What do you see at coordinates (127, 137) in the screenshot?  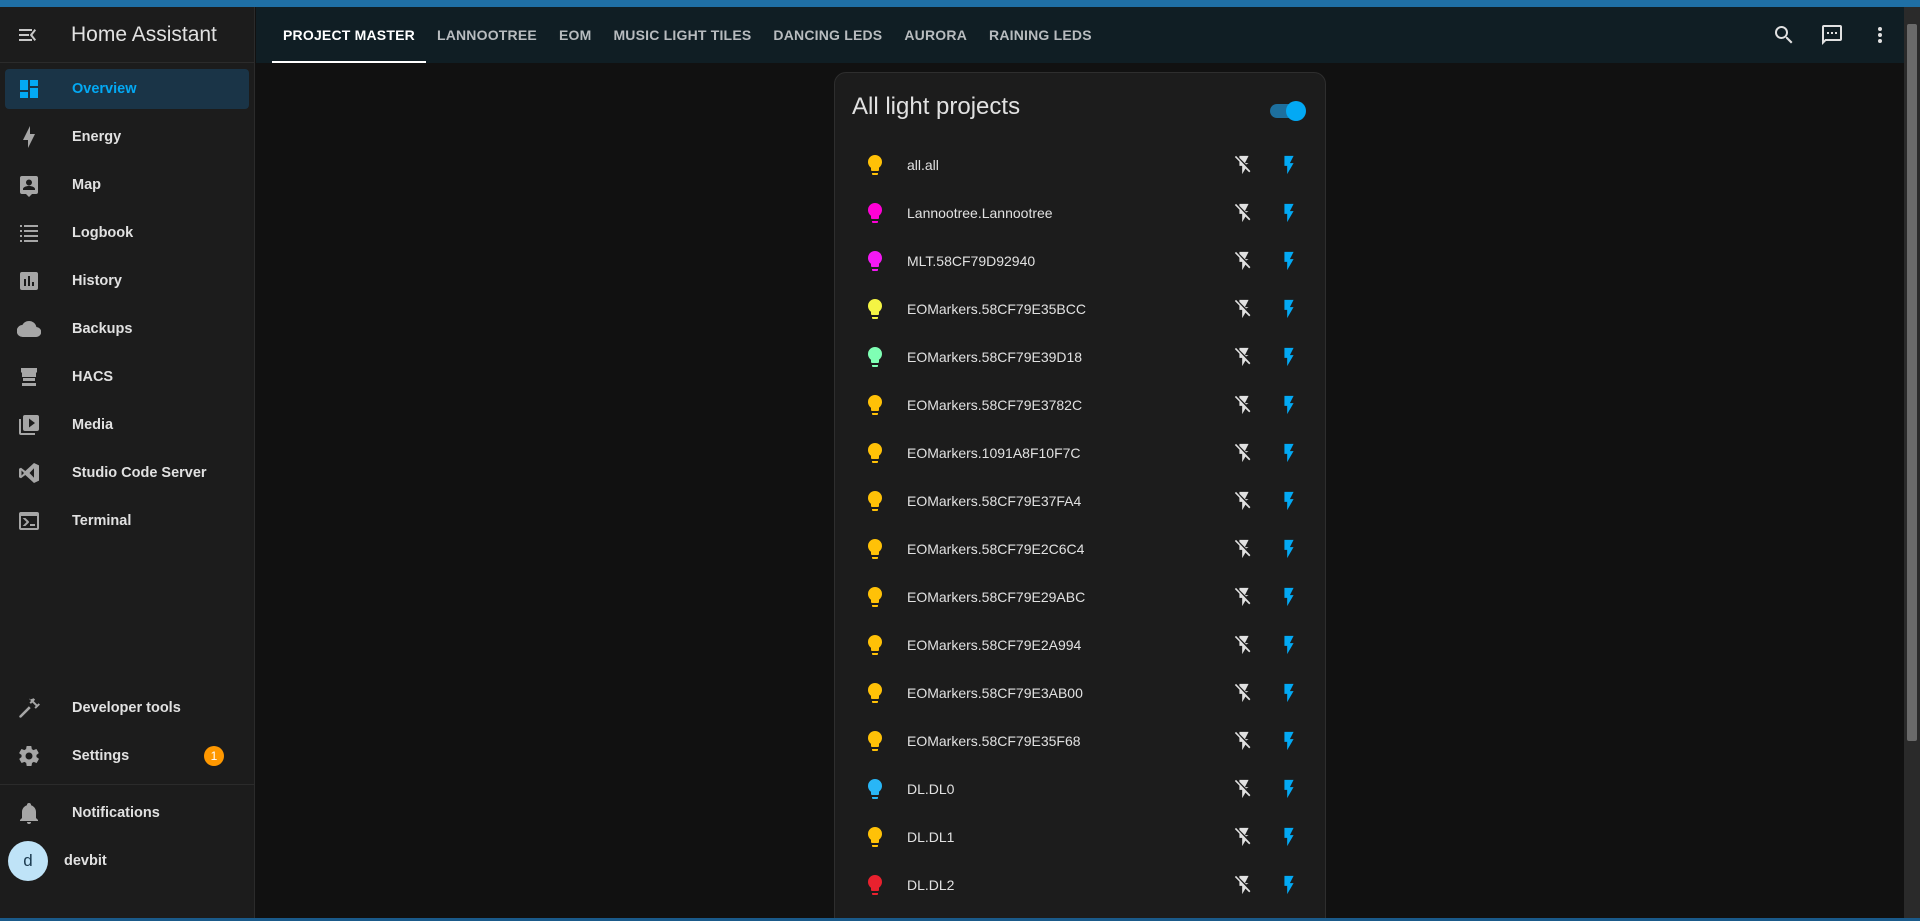 I see `sidebar-item-energy: Energy` at bounding box center [127, 137].